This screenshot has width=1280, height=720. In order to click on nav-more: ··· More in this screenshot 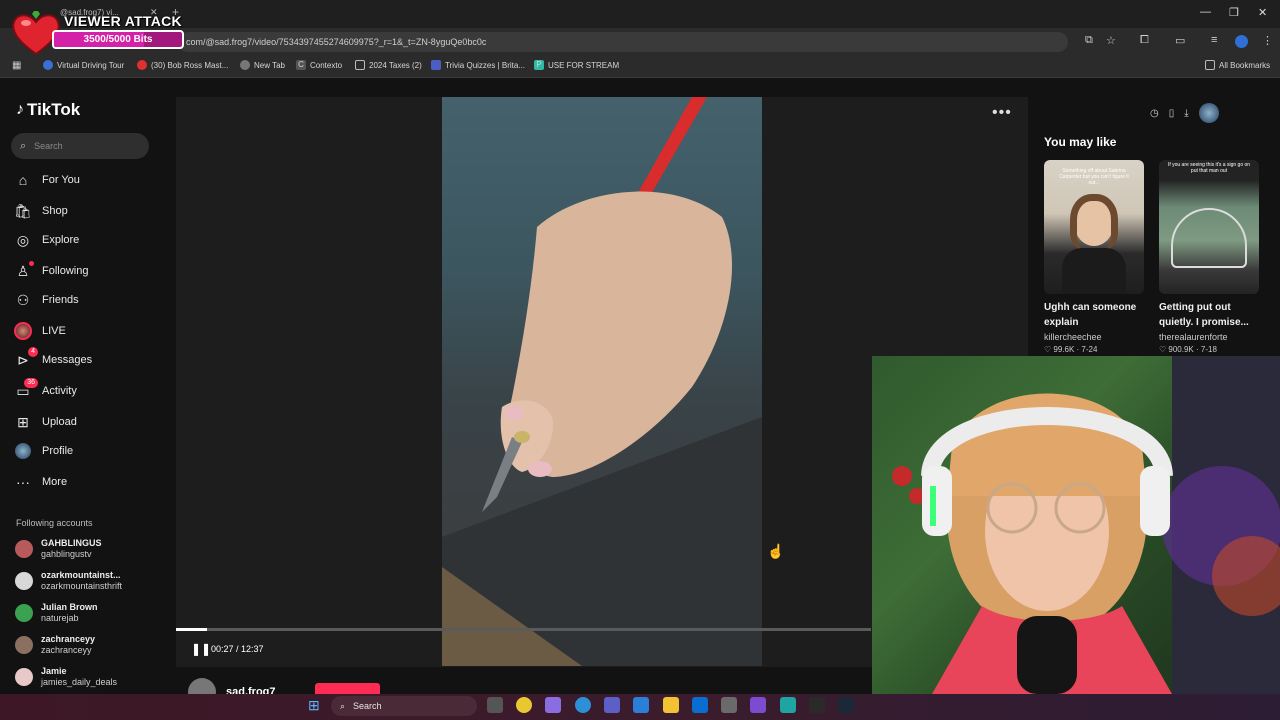, I will do `click(40, 482)`.